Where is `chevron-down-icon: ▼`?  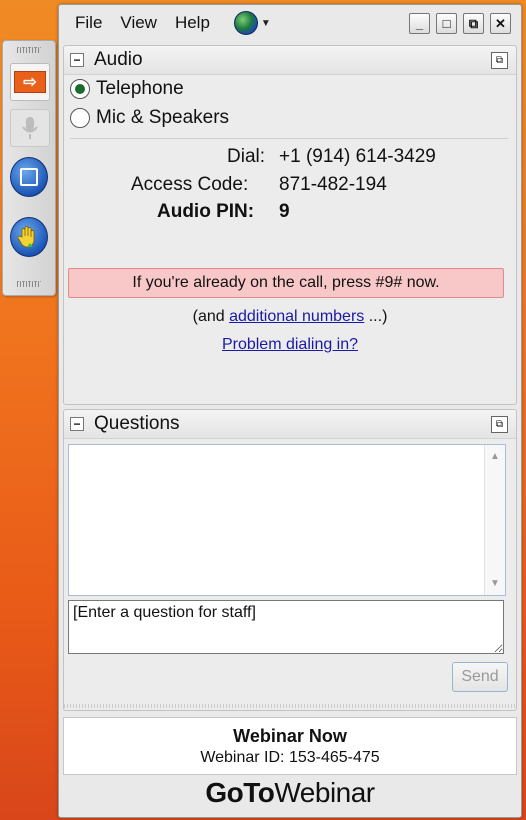
chevron-down-icon: ▼ is located at coordinates (265, 23).